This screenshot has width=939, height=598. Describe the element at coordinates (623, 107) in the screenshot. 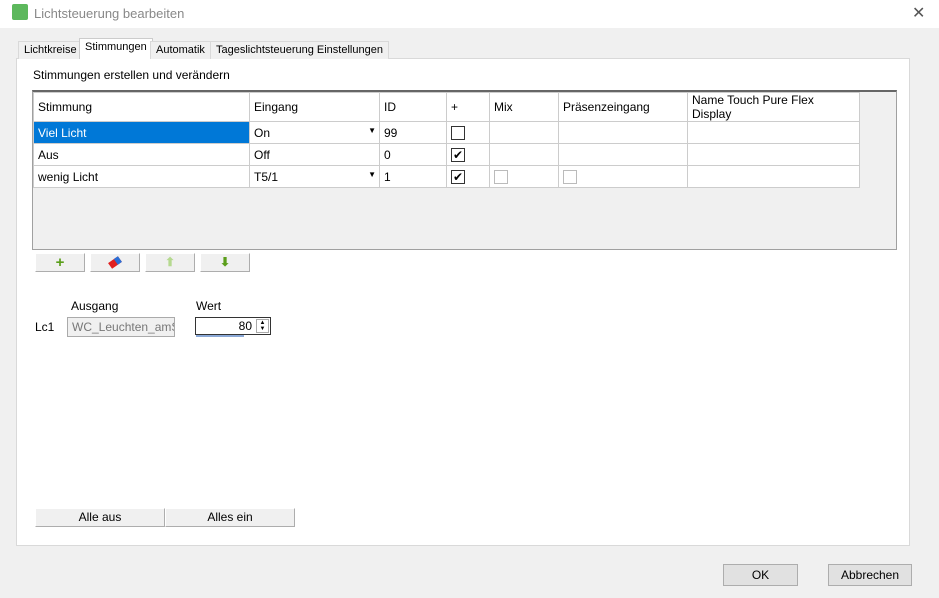

I see `col-praesenz: Präsenzeingang` at that location.